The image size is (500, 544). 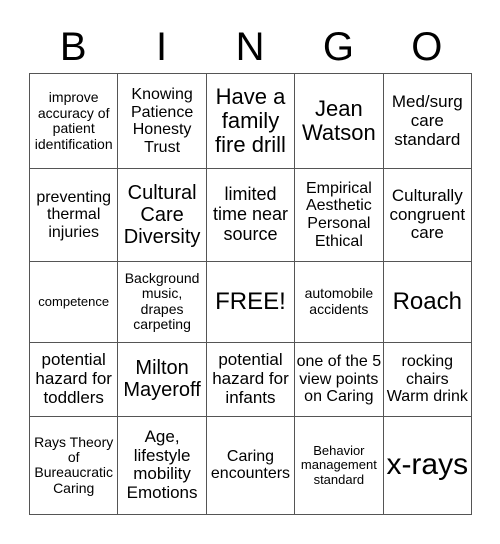 What do you see at coordinates (339, 379) in the screenshot?
I see `bingo-cell: one of the 5 view points on Caring` at bounding box center [339, 379].